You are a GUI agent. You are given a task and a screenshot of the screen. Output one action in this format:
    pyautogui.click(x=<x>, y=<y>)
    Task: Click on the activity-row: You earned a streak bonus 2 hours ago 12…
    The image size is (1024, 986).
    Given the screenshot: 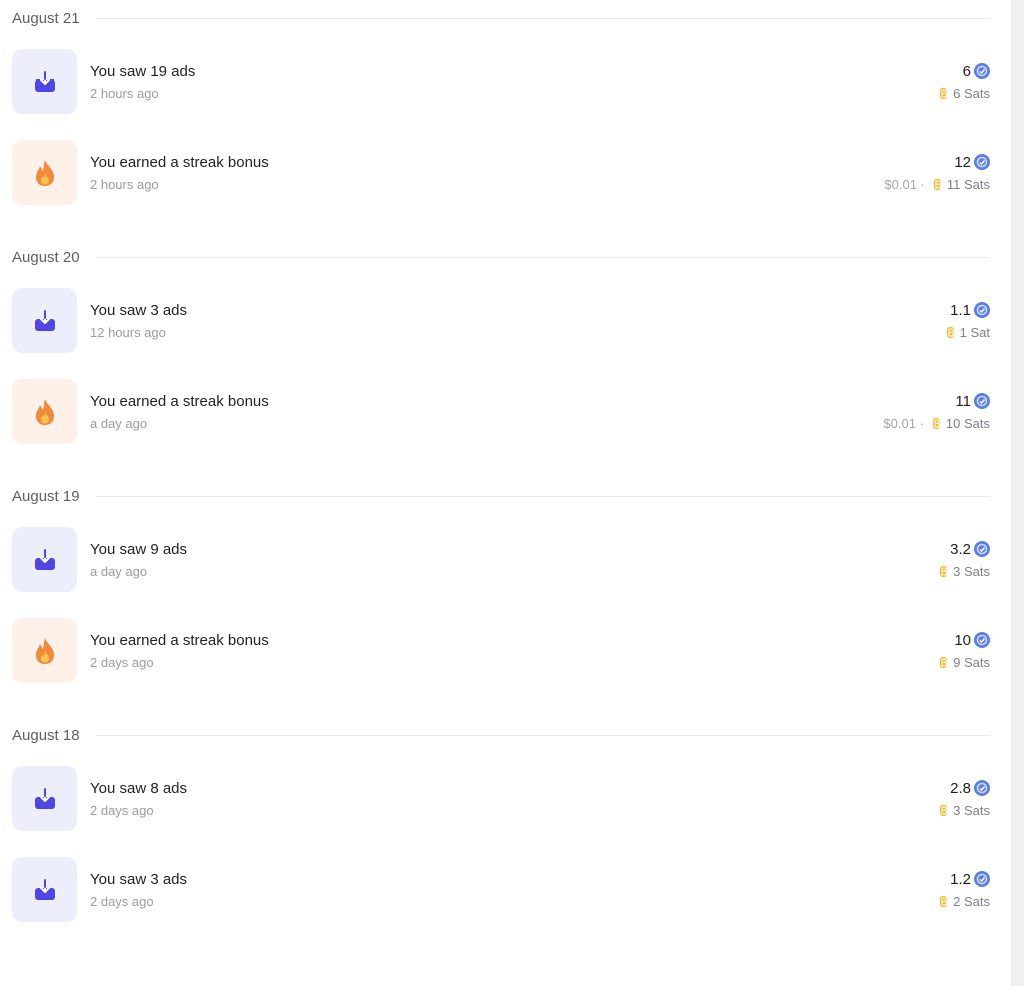 What is the action you would take?
    pyautogui.click(x=501, y=172)
    